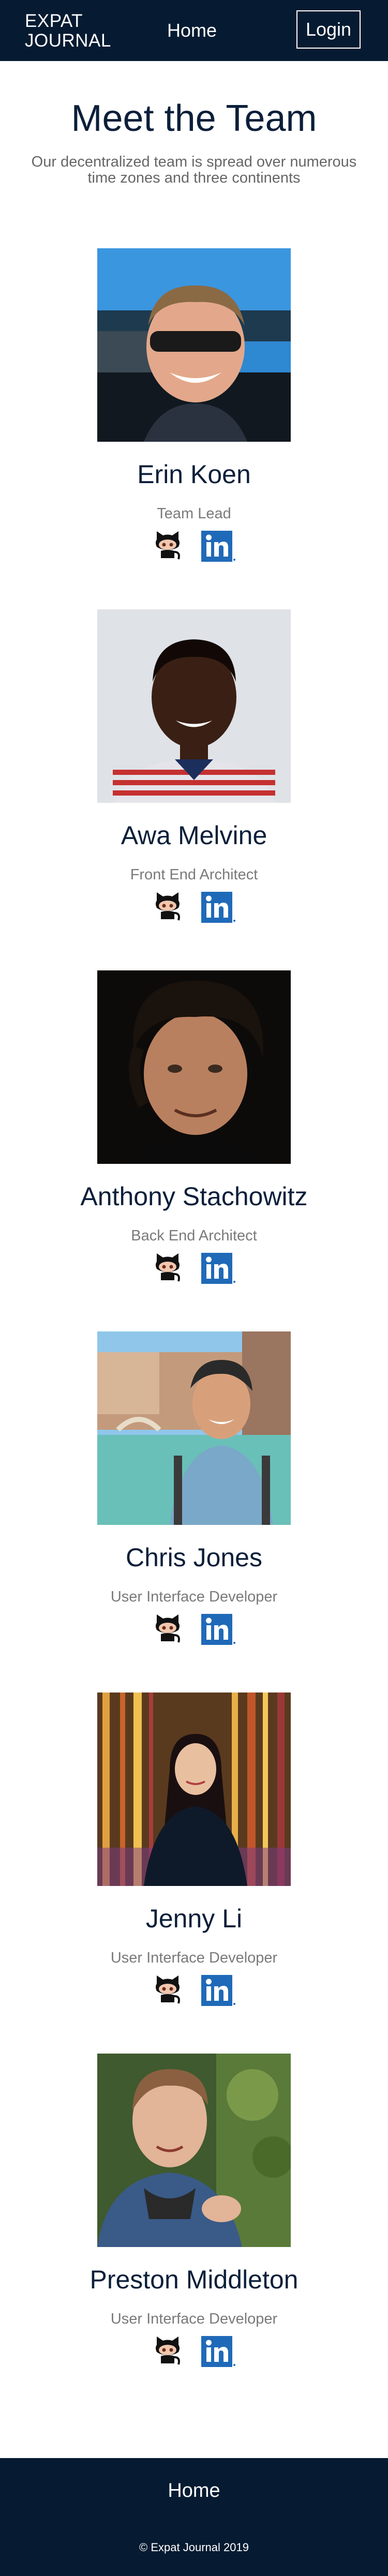 The image size is (388, 2576). I want to click on team-member-card: Erin Koen Team Lead, so click(194, 429).